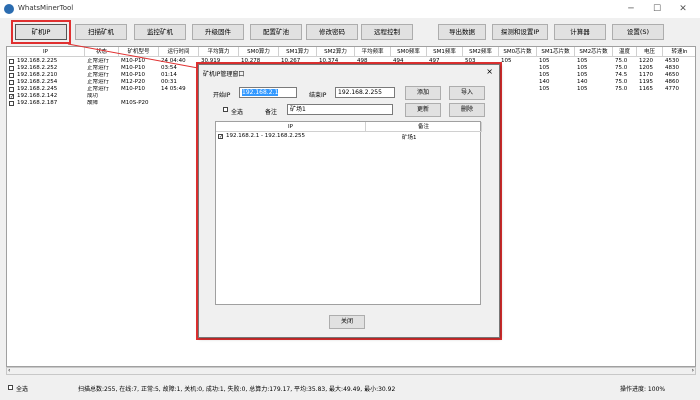  Describe the element at coordinates (265, 136) in the screenshot. I see `list-item-ip: 192.168.2.1 - 192.168.2.255` at that location.